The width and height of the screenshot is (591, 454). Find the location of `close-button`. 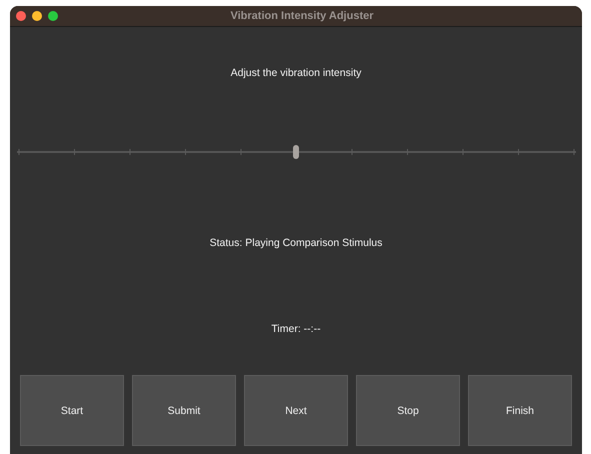

close-button is located at coordinates (21, 16).